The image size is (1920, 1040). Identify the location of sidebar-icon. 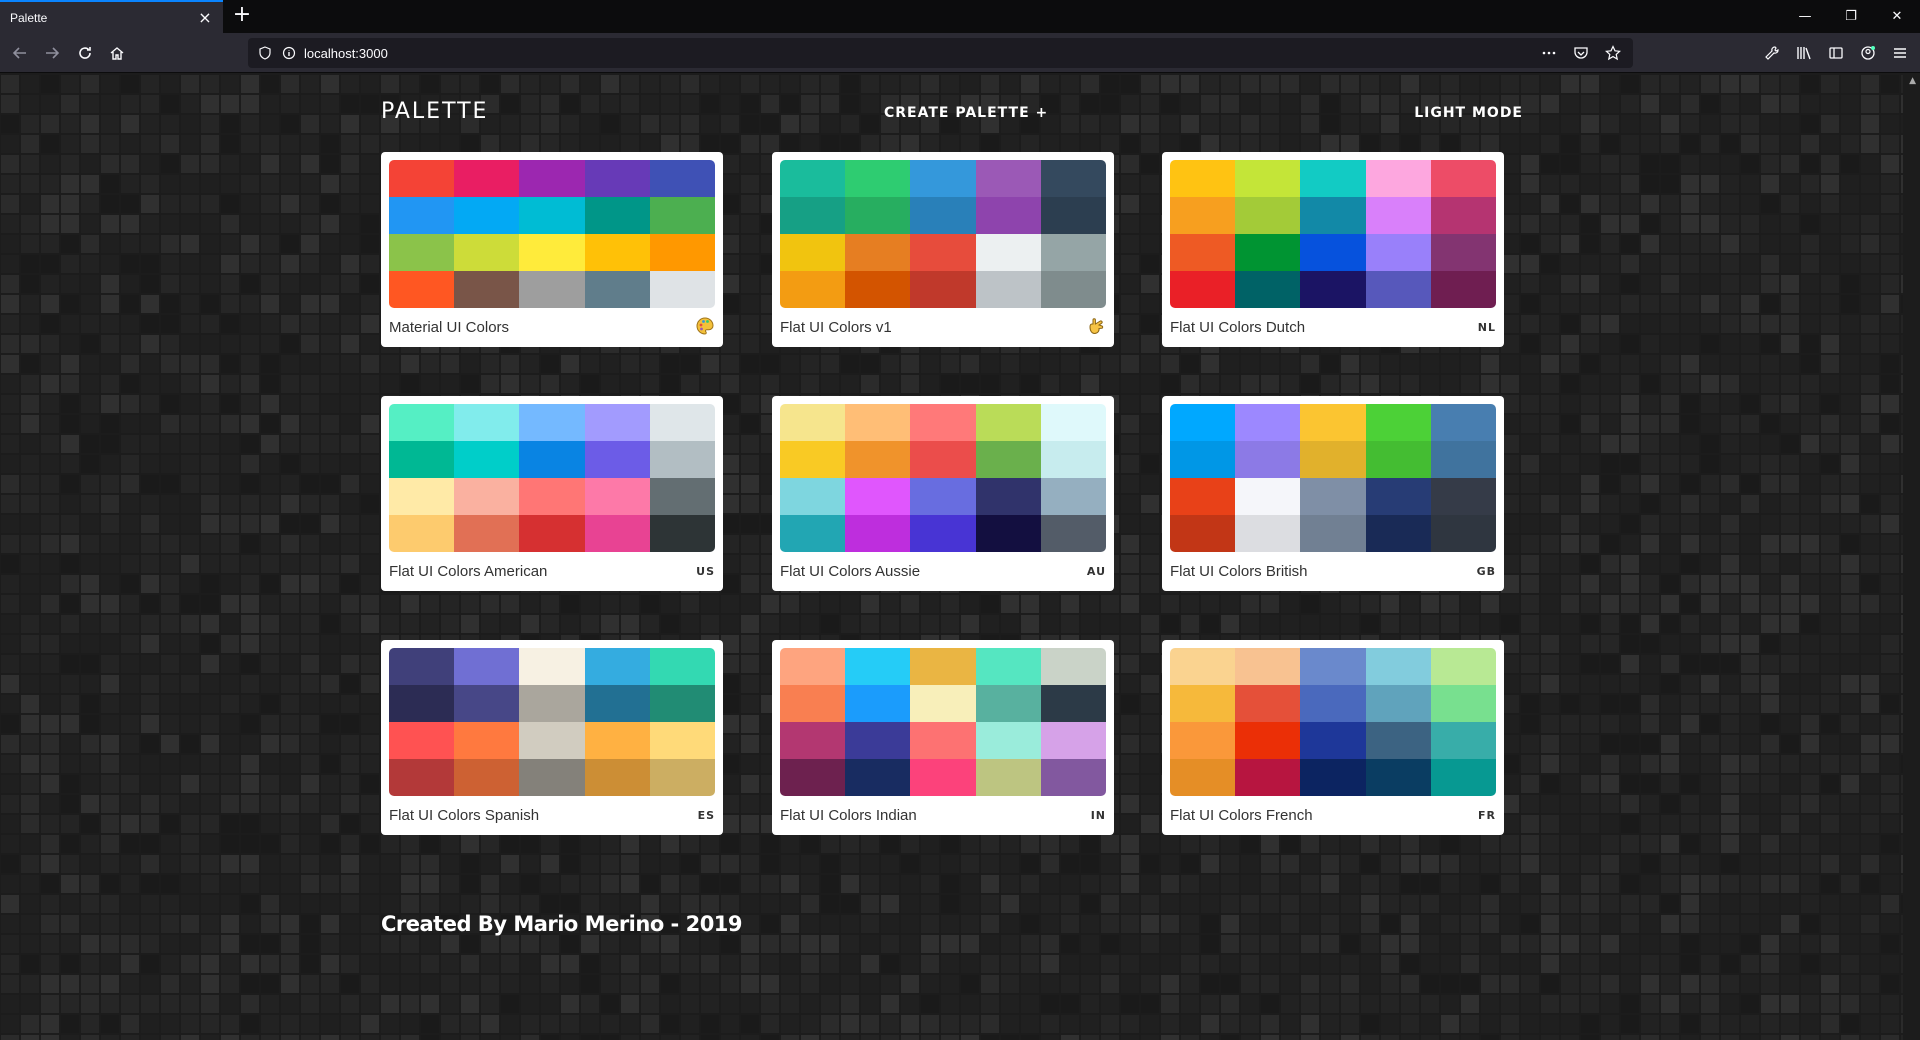
(1836, 53).